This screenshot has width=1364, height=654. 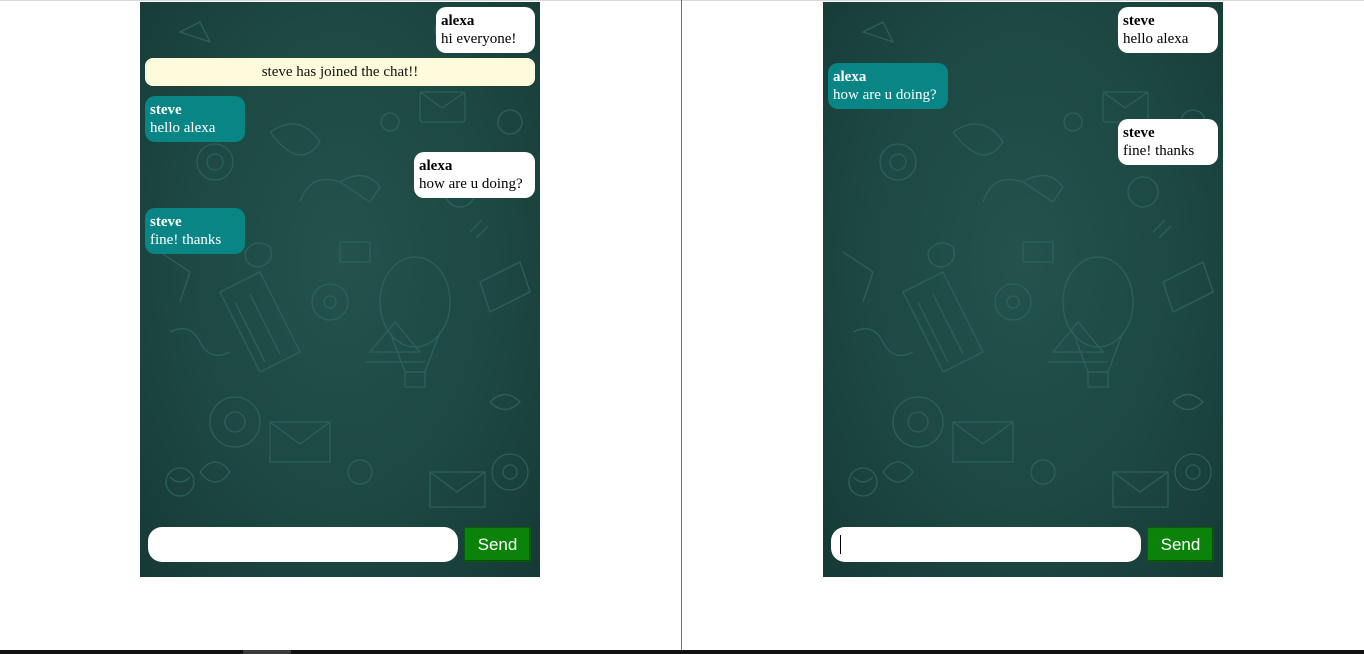 What do you see at coordinates (195, 231) in the screenshot?
I see `message-bubble-incoming: steve fine! thanks` at bounding box center [195, 231].